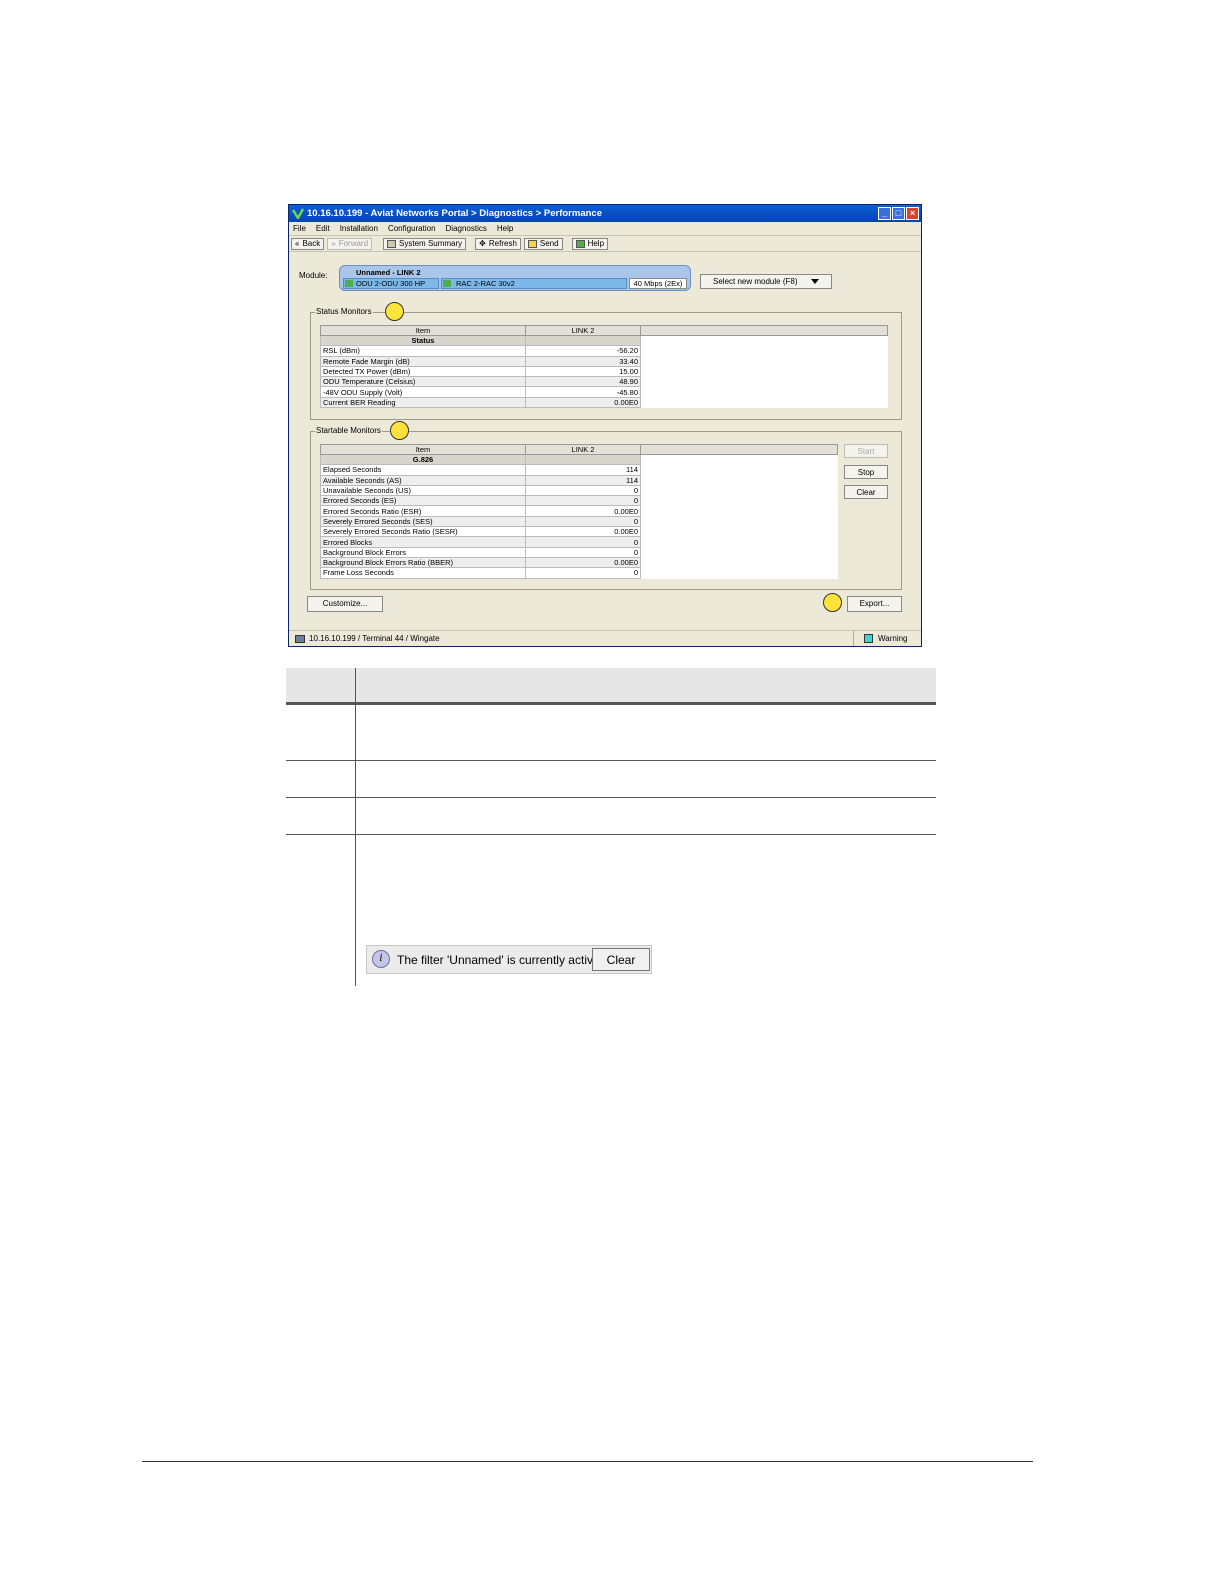  I want to click on row-item-label: RSL (dBm), so click(423, 351).